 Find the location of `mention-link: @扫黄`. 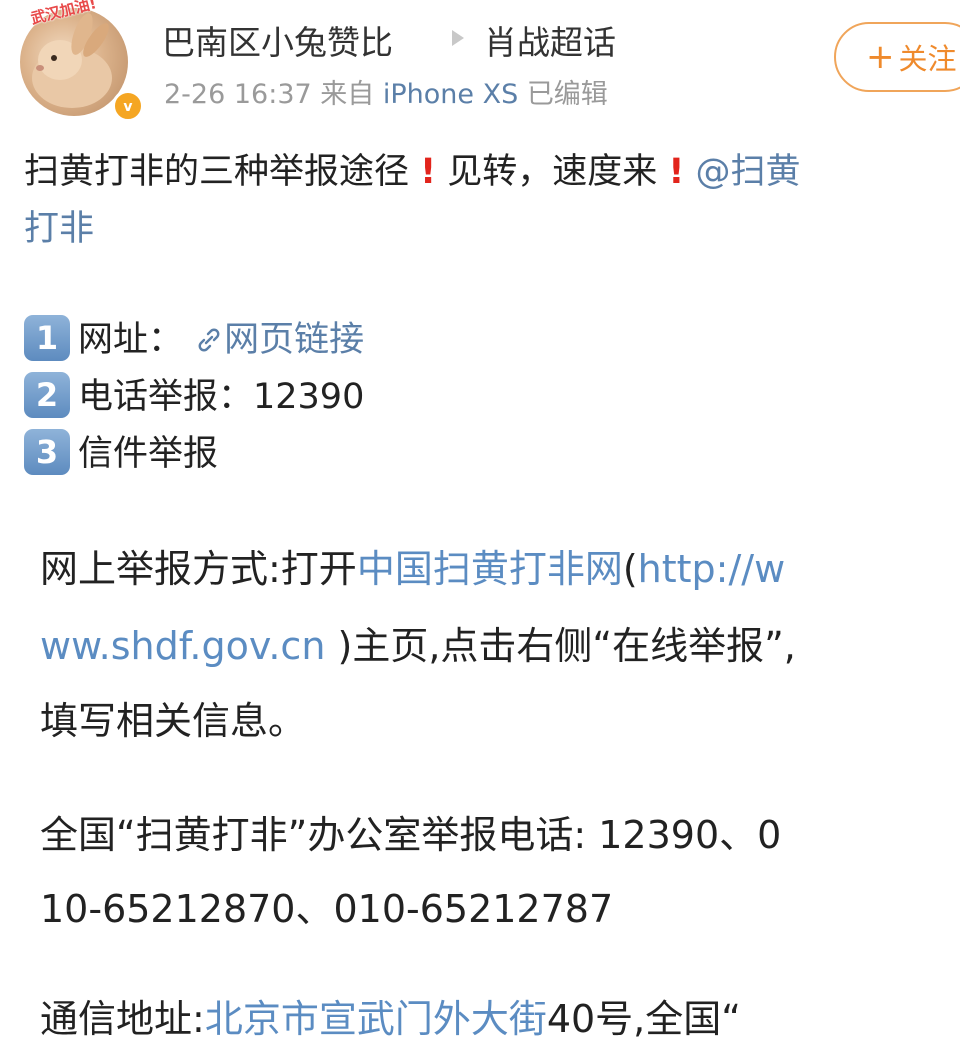

mention-link: @扫黄 is located at coordinates (748, 172).